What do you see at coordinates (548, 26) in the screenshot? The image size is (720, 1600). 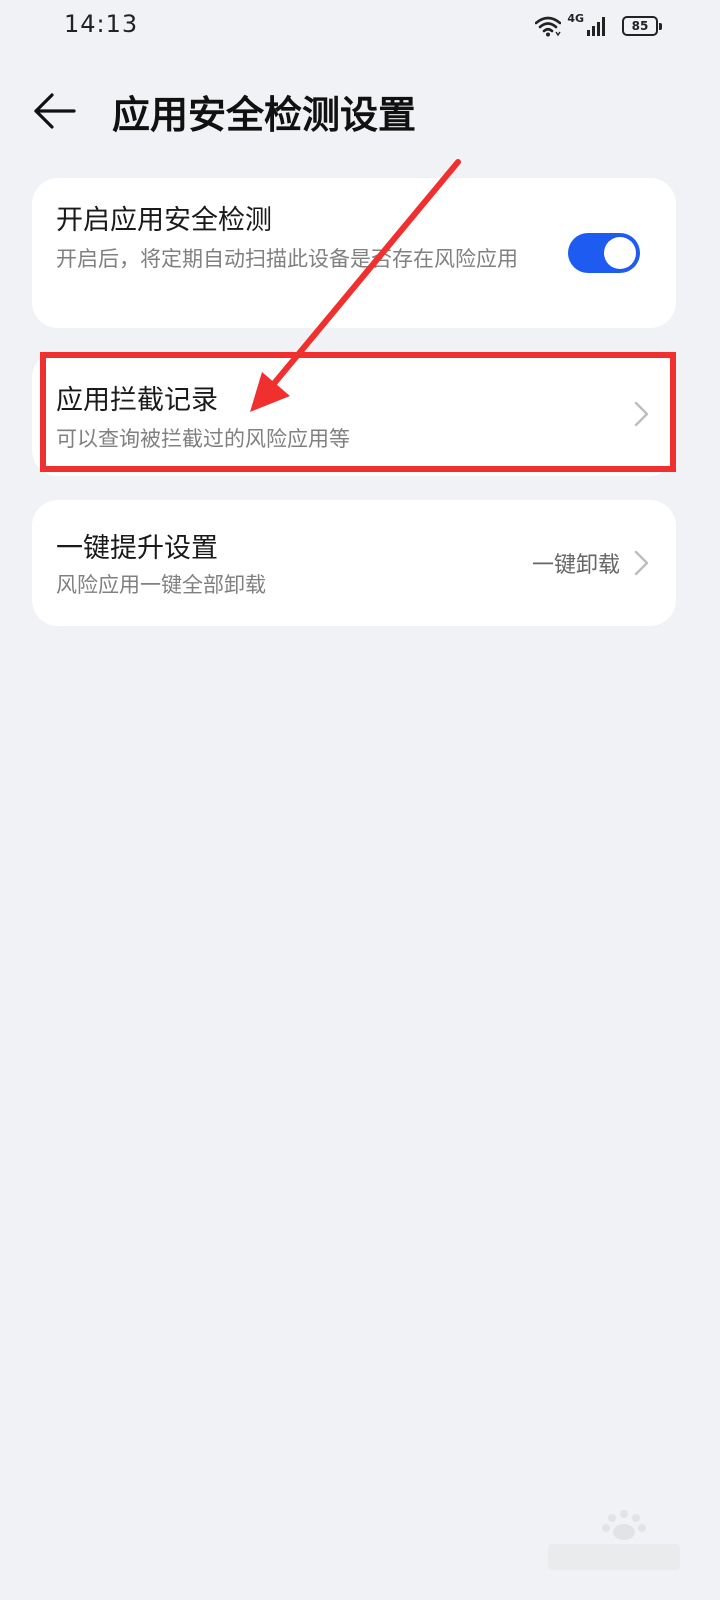 I see `wifi-icon` at bounding box center [548, 26].